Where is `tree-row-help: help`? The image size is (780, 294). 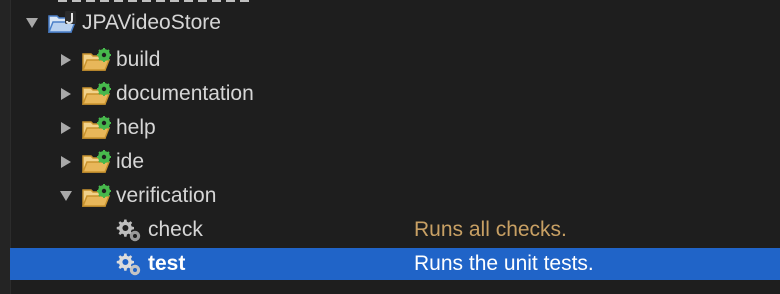 tree-row-help: help is located at coordinates (395, 128).